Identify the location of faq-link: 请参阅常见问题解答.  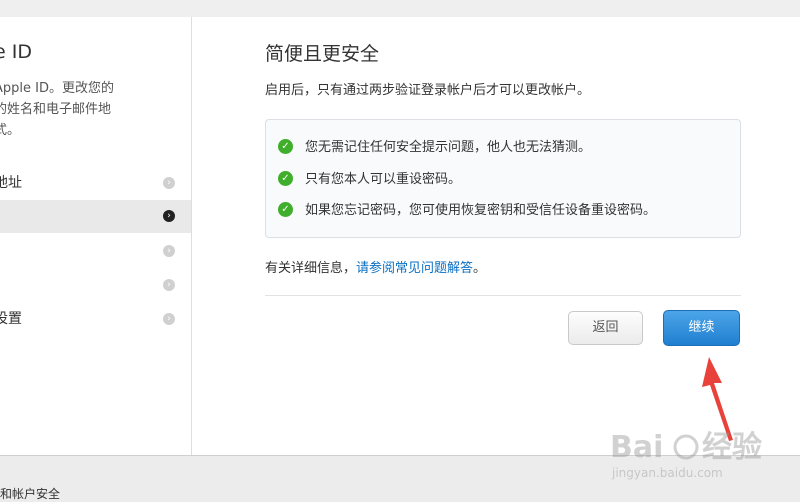
(414, 268).